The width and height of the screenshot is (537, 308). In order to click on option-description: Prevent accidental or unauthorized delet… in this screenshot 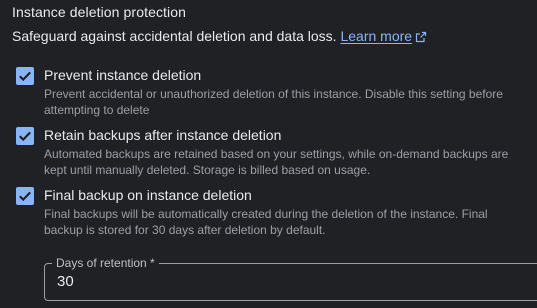, I will do `click(273, 102)`.